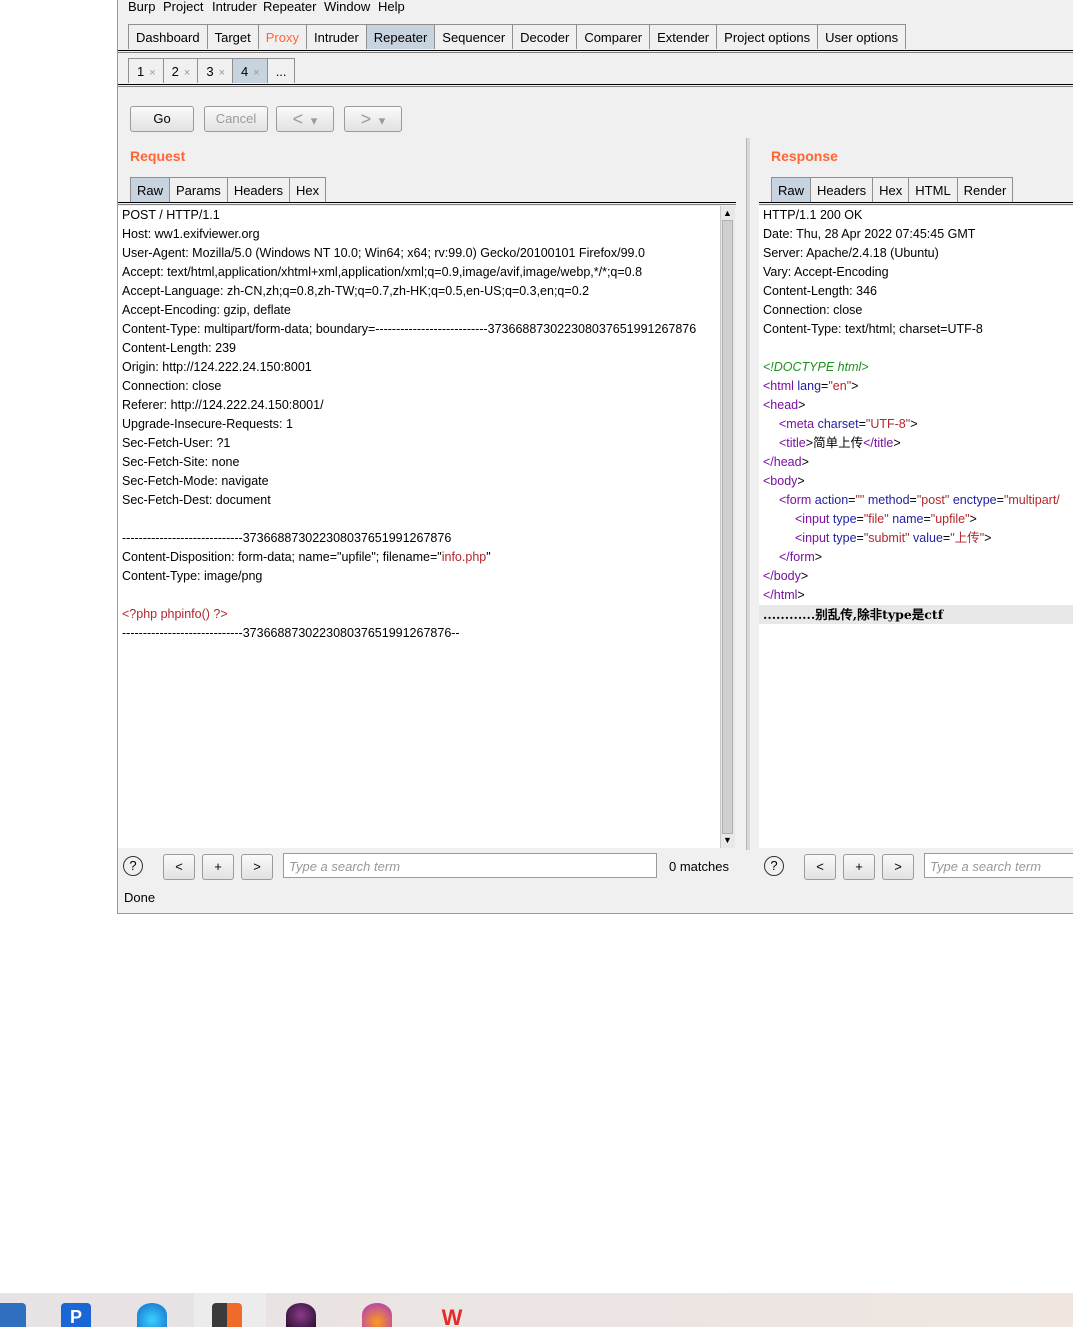 Image resolution: width=1073 pixels, height=1333 pixels. What do you see at coordinates (683, 36) in the screenshot?
I see `tab-extender: Extender` at bounding box center [683, 36].